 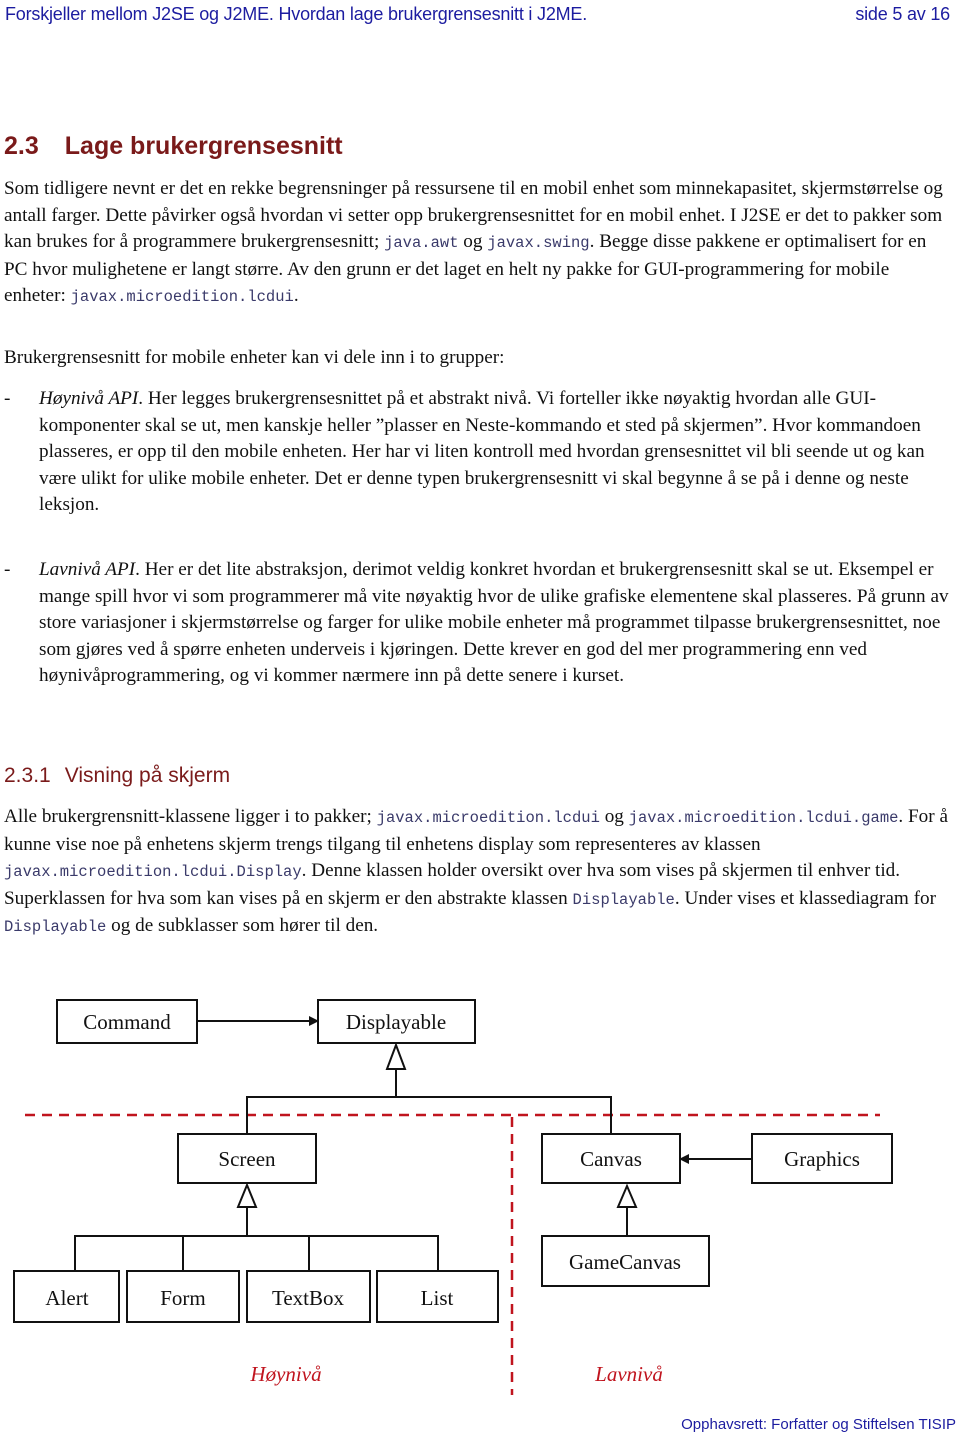 I want to click on class-label: TextBox, so click(x=308, y=1298).